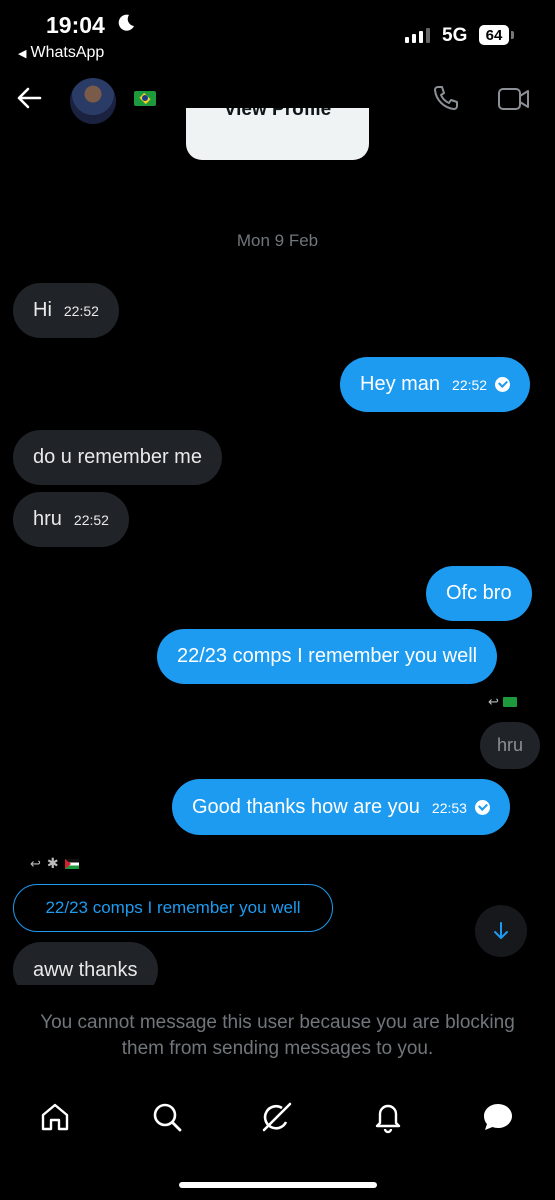  What do you see at coordinates (126, 25) in the screenshot?
I see `moon-icon` at bounding box center [126, 25].